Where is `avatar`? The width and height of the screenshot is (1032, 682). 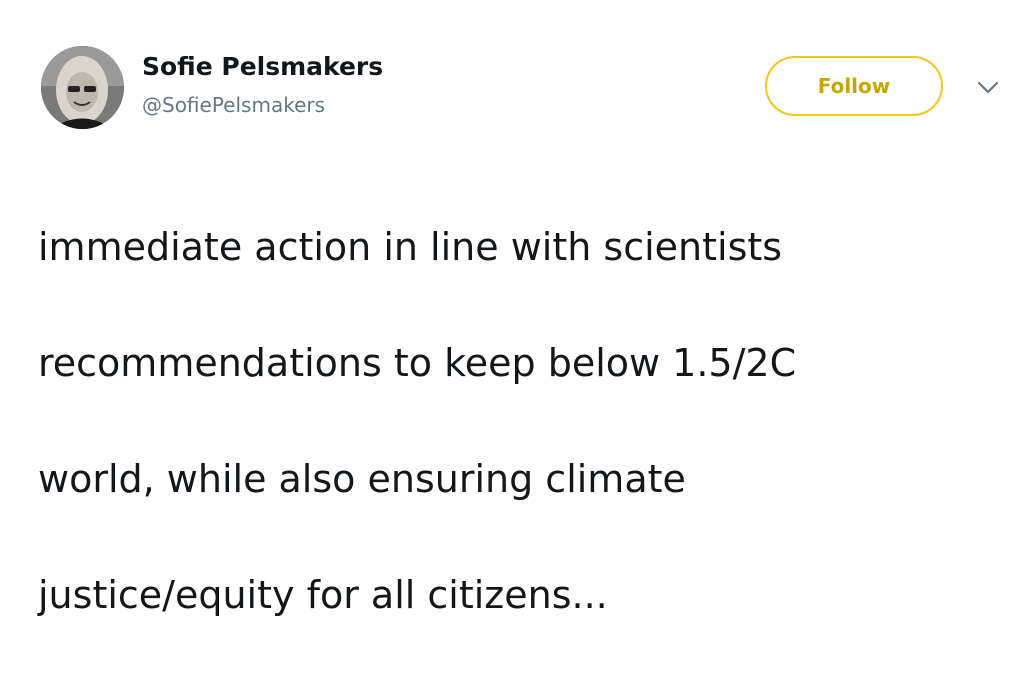 avatar is located at coordinates (82, 87).